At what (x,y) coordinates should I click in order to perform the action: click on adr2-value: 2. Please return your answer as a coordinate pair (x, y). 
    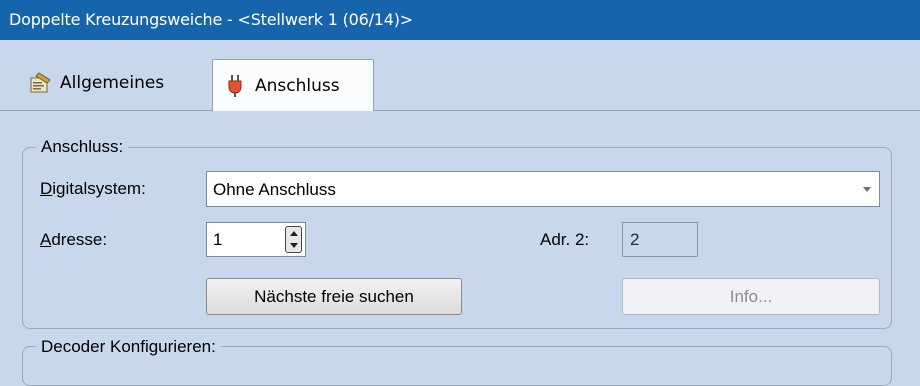
    Looking at the image, I should click on (635, 239).